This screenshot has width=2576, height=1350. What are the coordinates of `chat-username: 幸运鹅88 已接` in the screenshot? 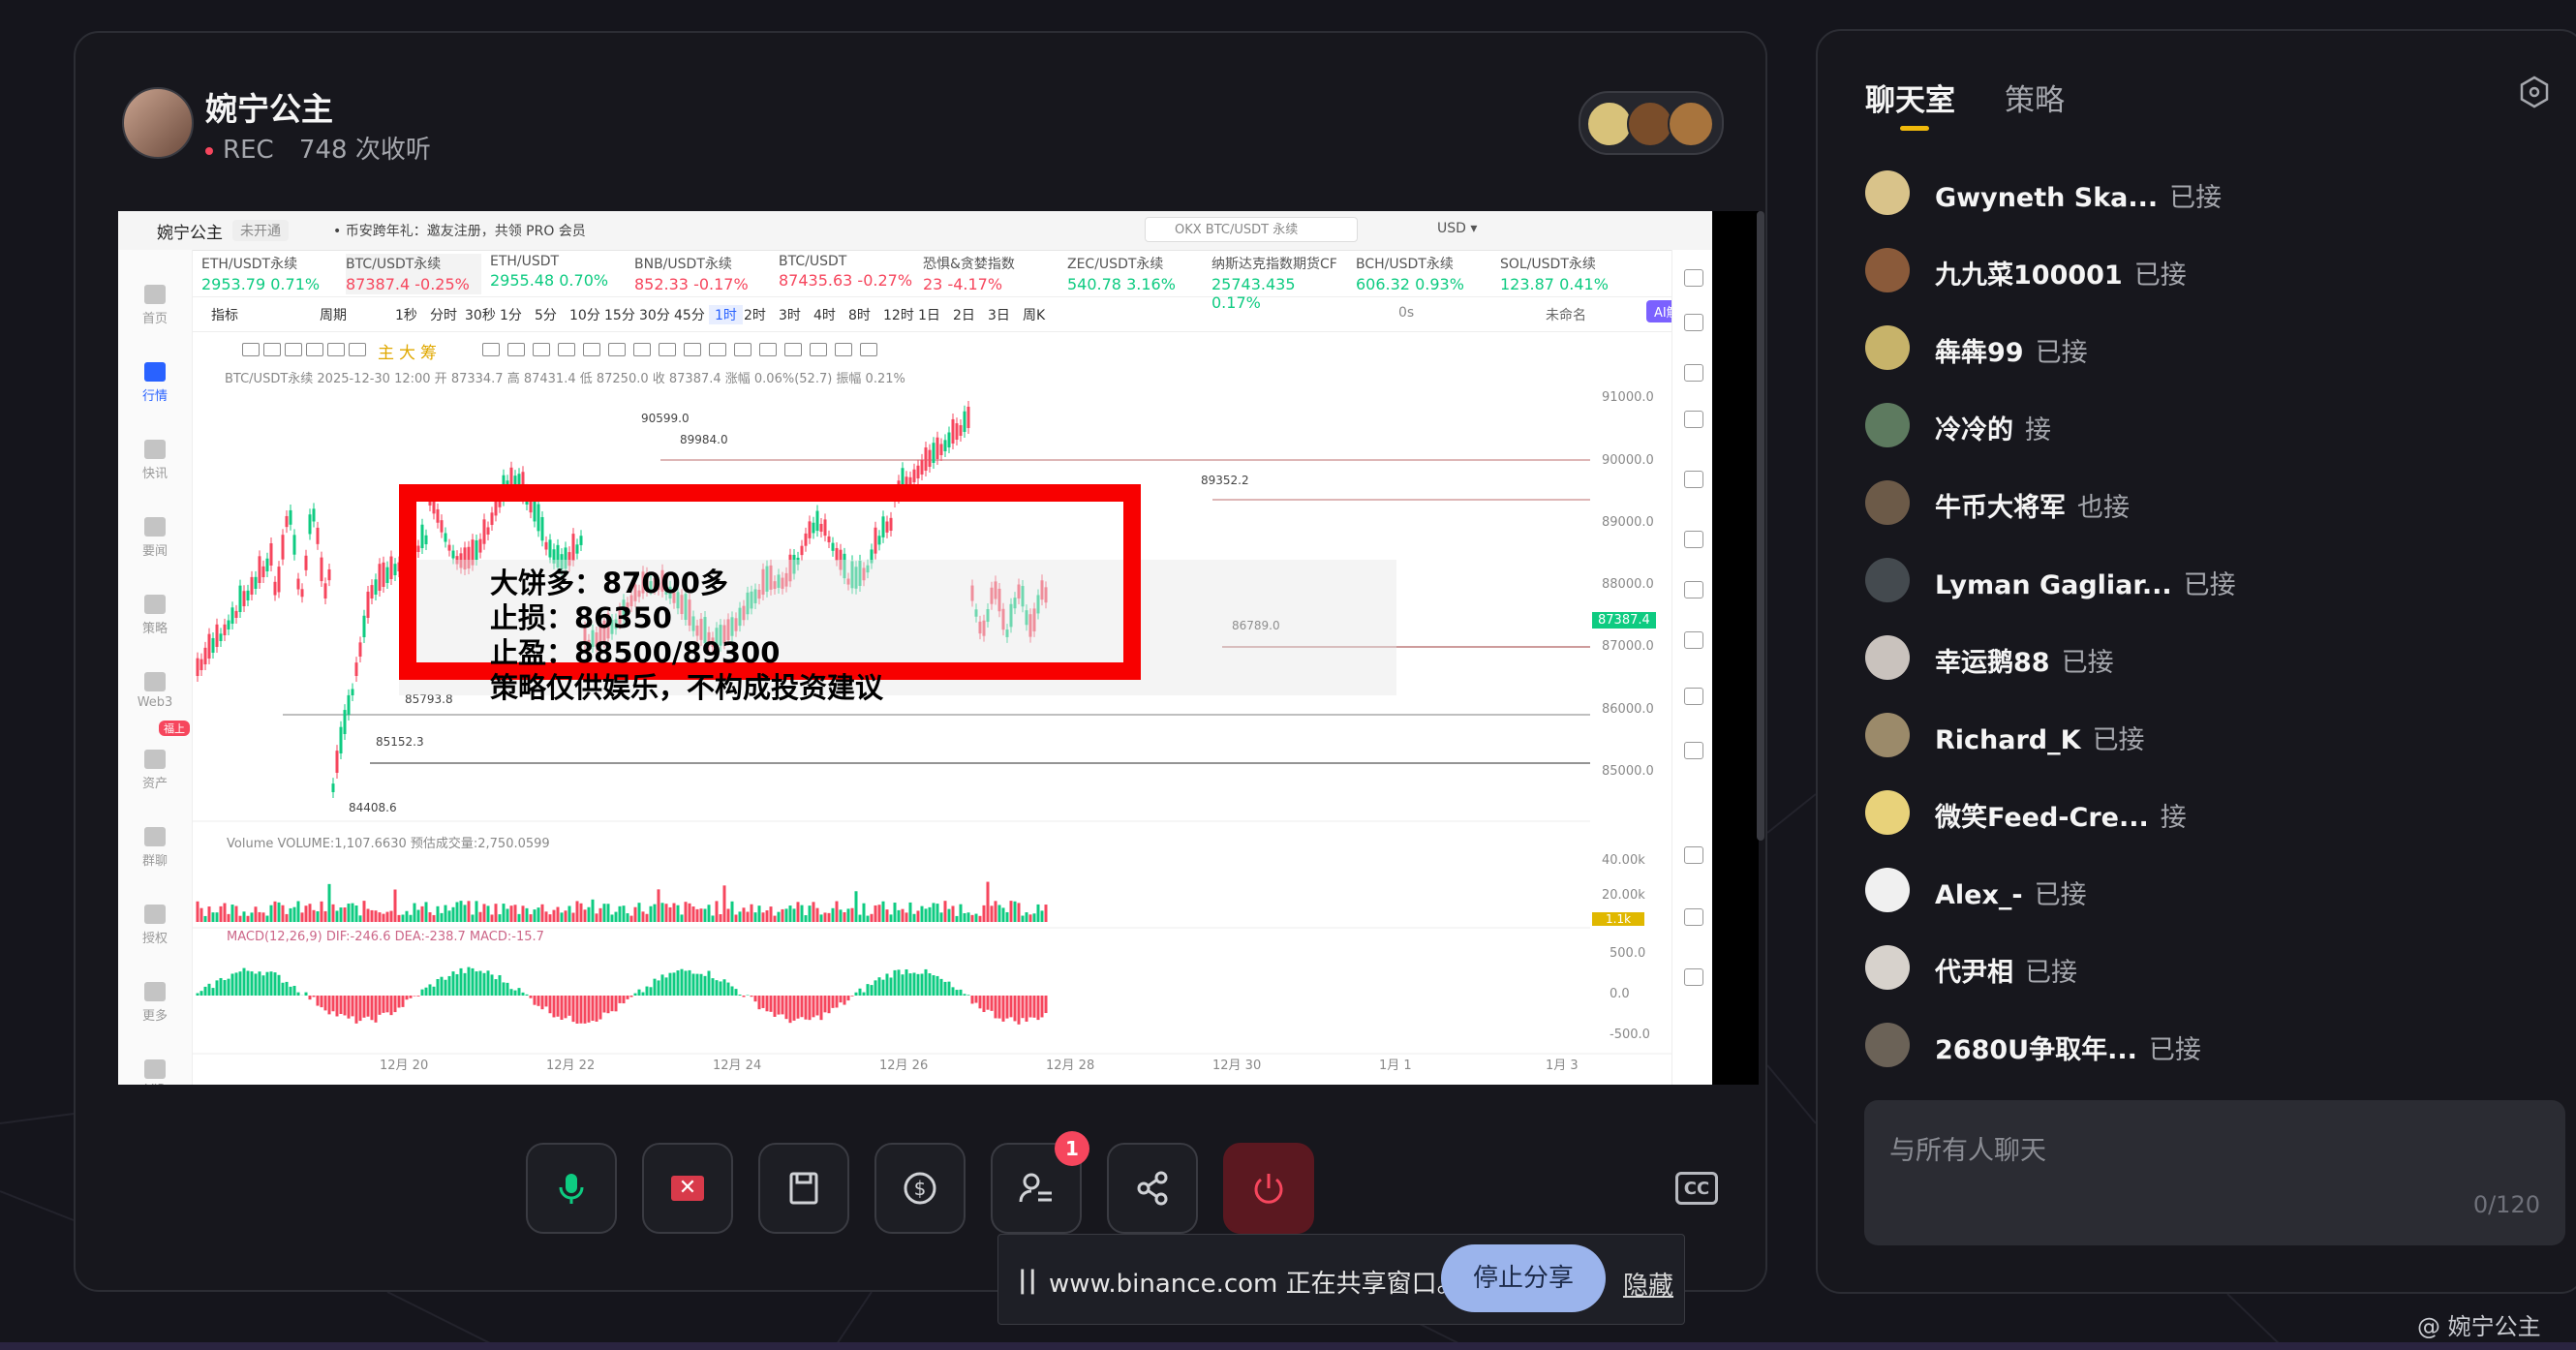 It's located at (2024, 660).